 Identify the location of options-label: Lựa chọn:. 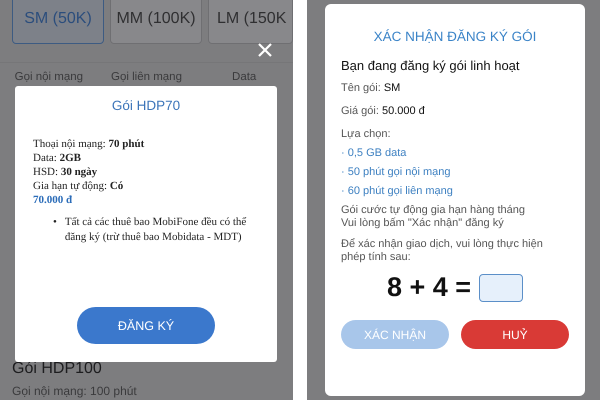
(366, 134).